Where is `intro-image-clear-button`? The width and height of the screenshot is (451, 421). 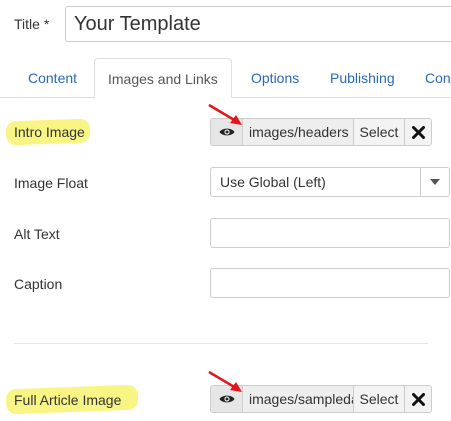 intro-image-clear-button is located at coordinates (418, 132).